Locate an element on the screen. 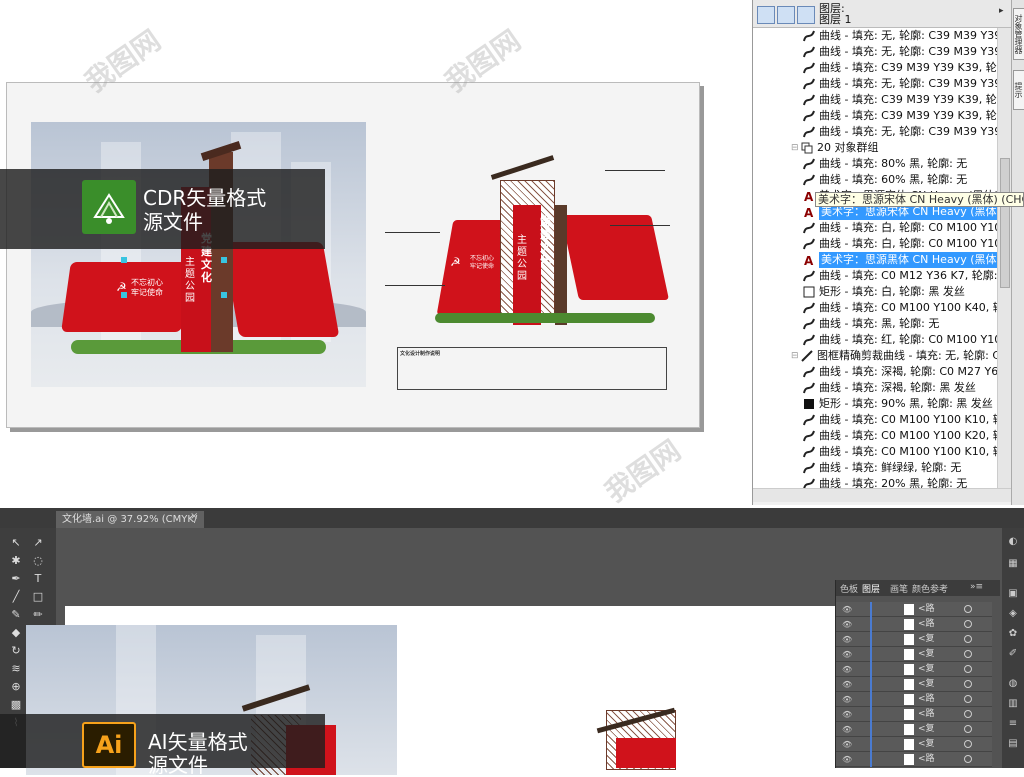 The height and width of the screenshot is (777, 1024). object-row: 曲线 - 填充: C0 M100 Y100 K40, 轮廓: 无 is located at coordinates (875, 308).